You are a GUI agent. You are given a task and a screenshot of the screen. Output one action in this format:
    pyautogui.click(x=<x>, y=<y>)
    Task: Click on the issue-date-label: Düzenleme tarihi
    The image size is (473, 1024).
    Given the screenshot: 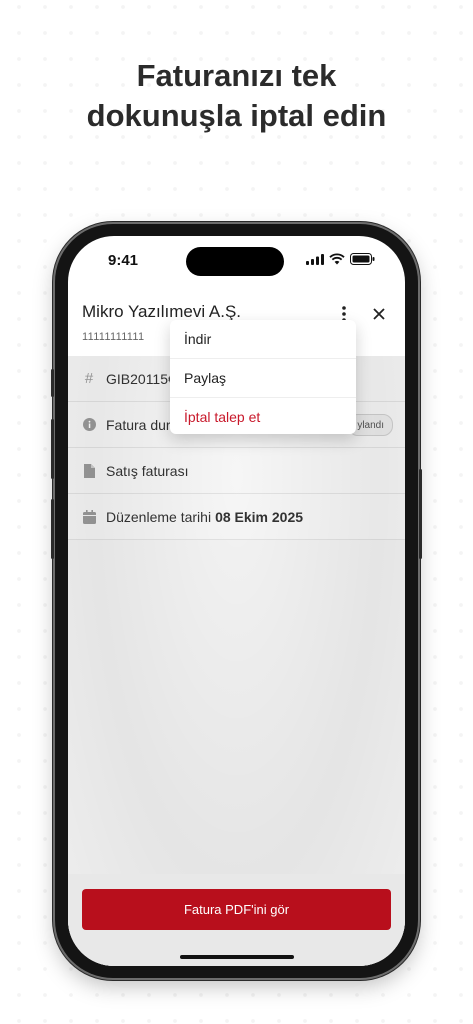 What is the action you would take?
    pyautogui.click(x=159, y=516)
    